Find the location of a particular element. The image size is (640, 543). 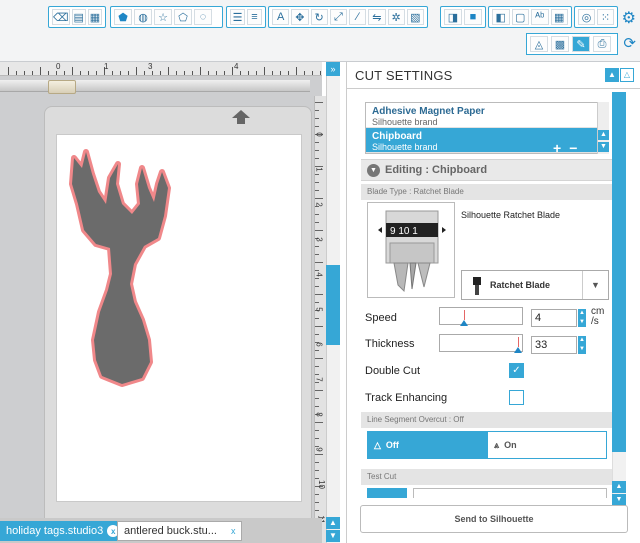

grid-view-icon: ▩ is located at coordinates (560, 44).